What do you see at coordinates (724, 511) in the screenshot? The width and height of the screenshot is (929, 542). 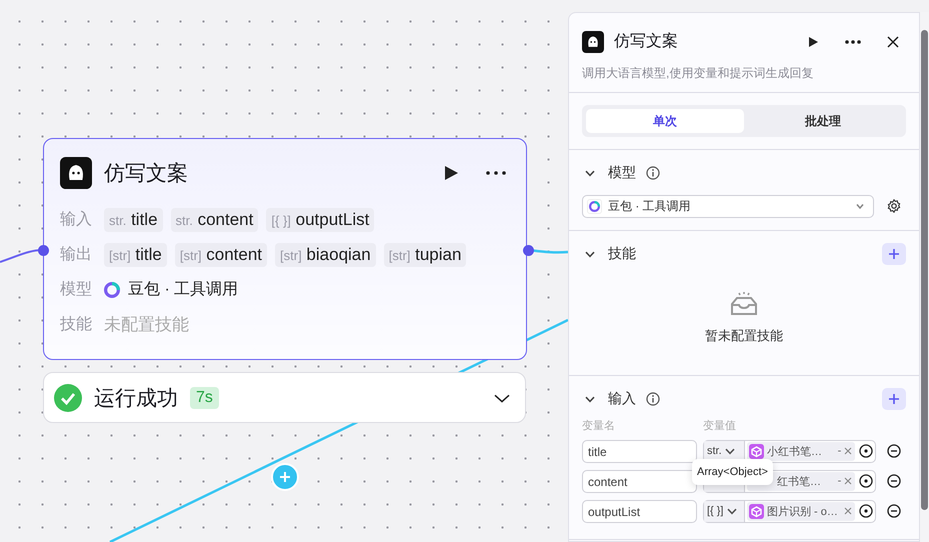 I see `type-dropdown: [{ }]` at bounding box center [724, 511].